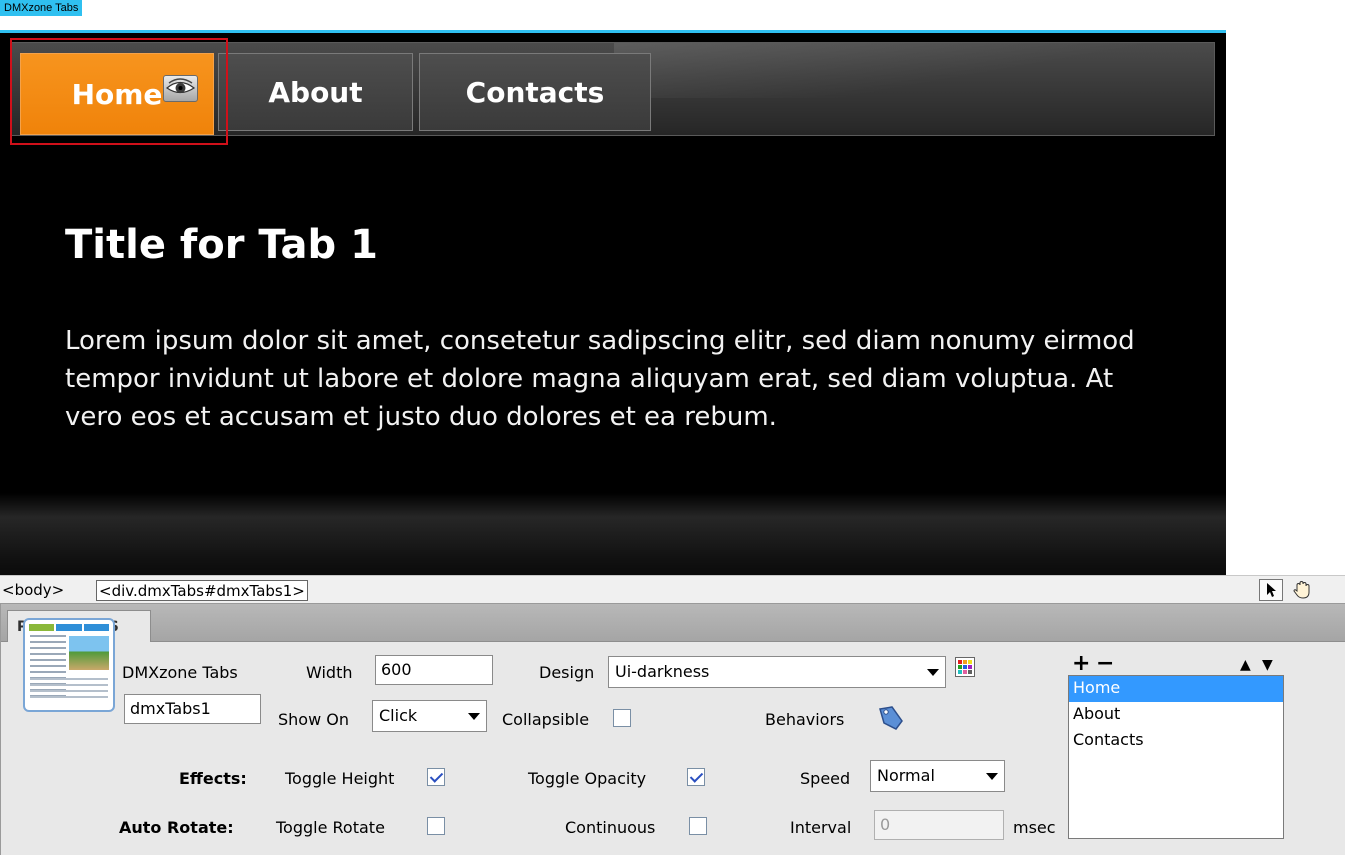 Image resolution: width=1345 pixels, height=855 pixels. I want to click on speed-select-value: Normal, so click(906, 775).